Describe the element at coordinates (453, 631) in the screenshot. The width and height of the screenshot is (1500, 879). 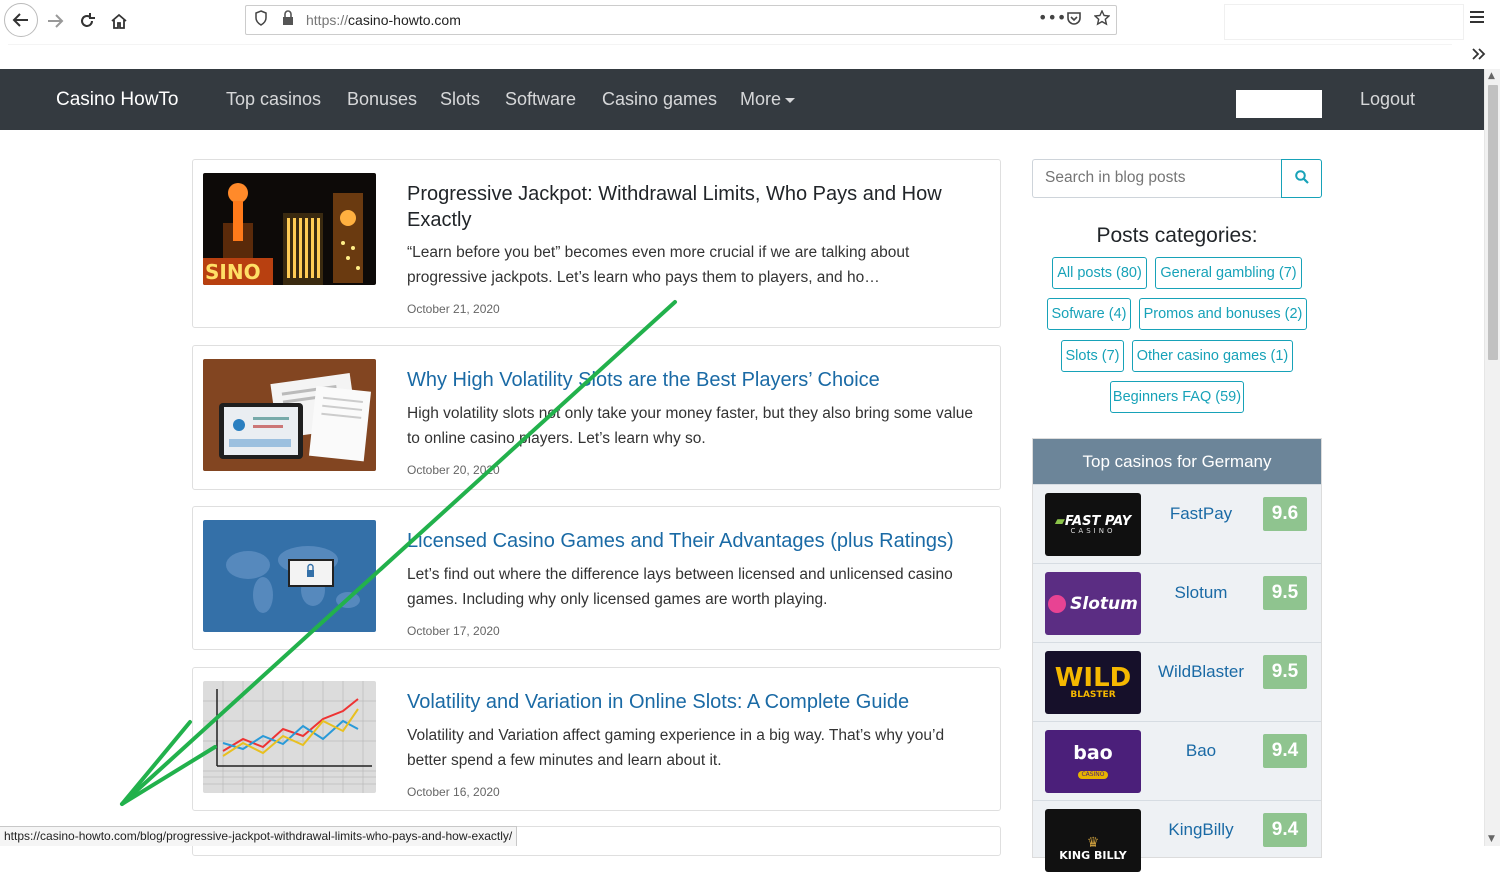
I see `post-date: October 17, 2020` at that location.